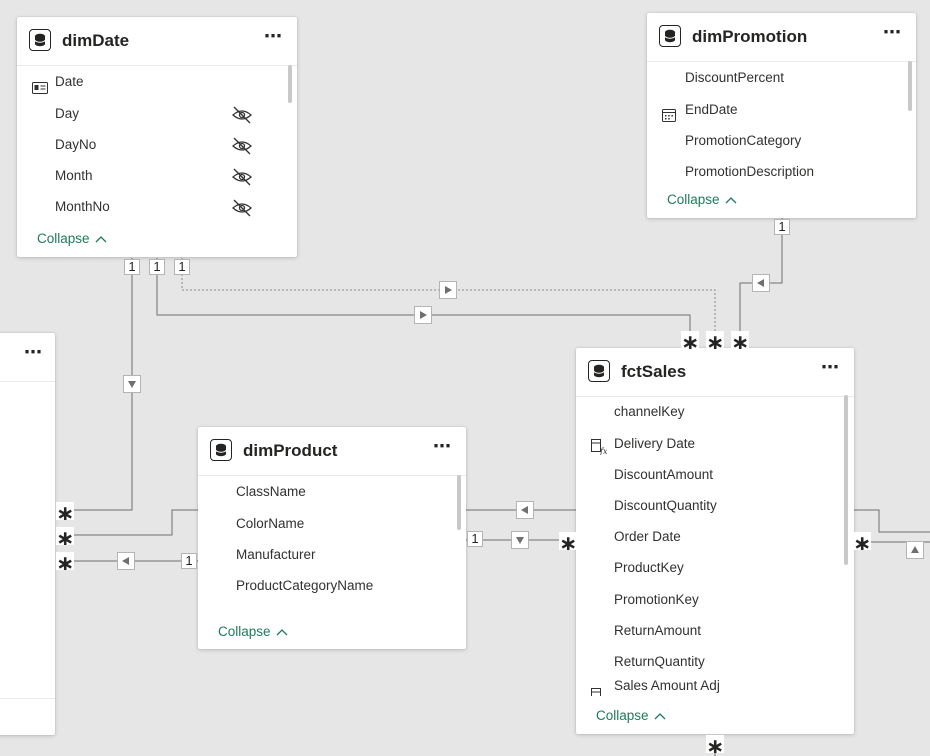 The width and height of the screenshot is (930, 756). What do you see at coordinates (150, 82) in the screenshot?
I see `field-row: Date` at bounding box center [150, 82].